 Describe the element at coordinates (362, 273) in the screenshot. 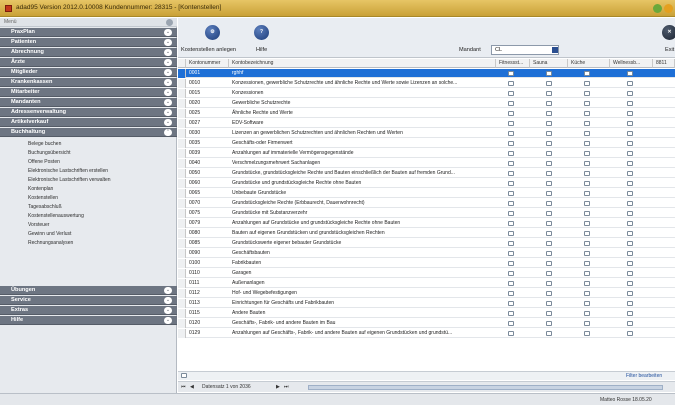

I see `cell-kontobezeichnung: Garagen` at that location.